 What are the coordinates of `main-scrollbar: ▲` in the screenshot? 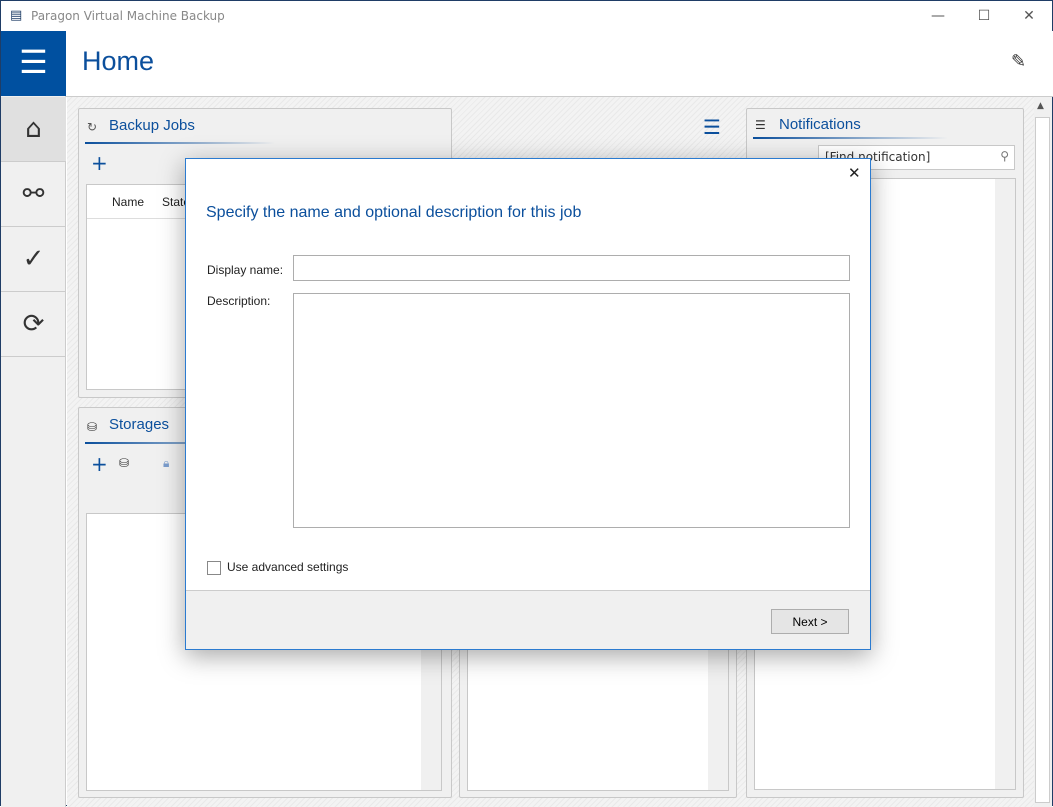 It's located at (1043, 452).